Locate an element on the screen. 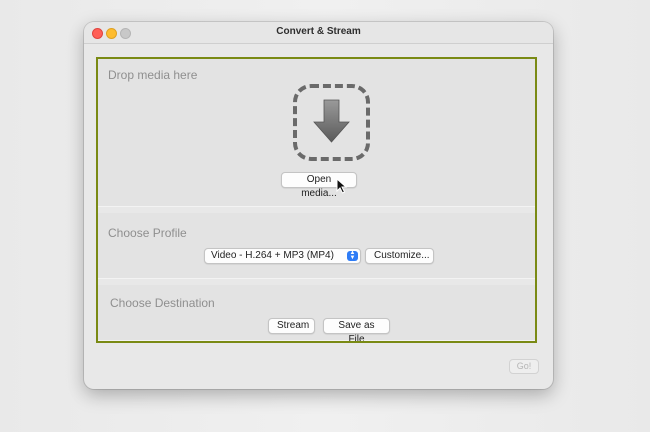 Image resolution: width=650 pixels, height=432 pixels. title-bar: Convert & Stream is located at coordinates (318, 33).